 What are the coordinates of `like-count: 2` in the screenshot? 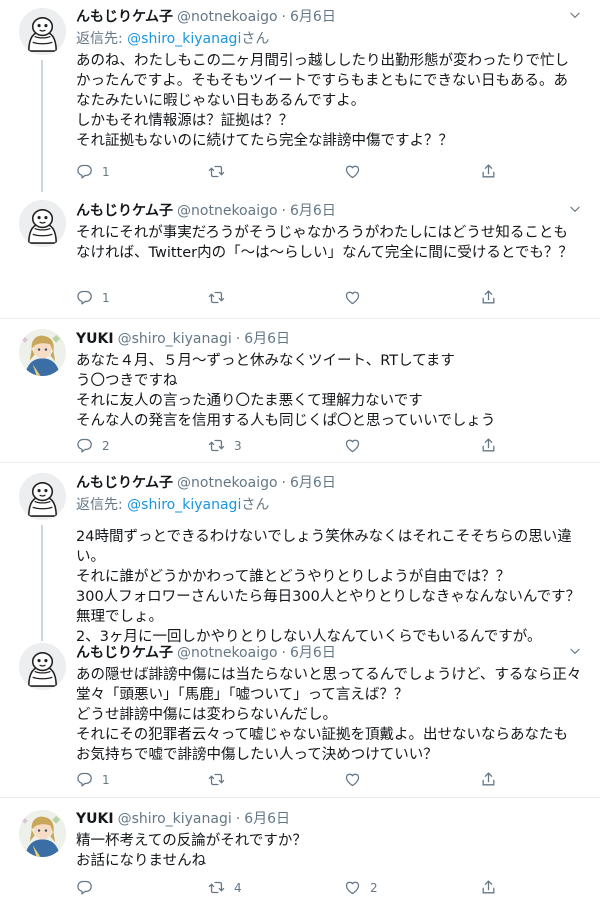 It's located at (374, 887).